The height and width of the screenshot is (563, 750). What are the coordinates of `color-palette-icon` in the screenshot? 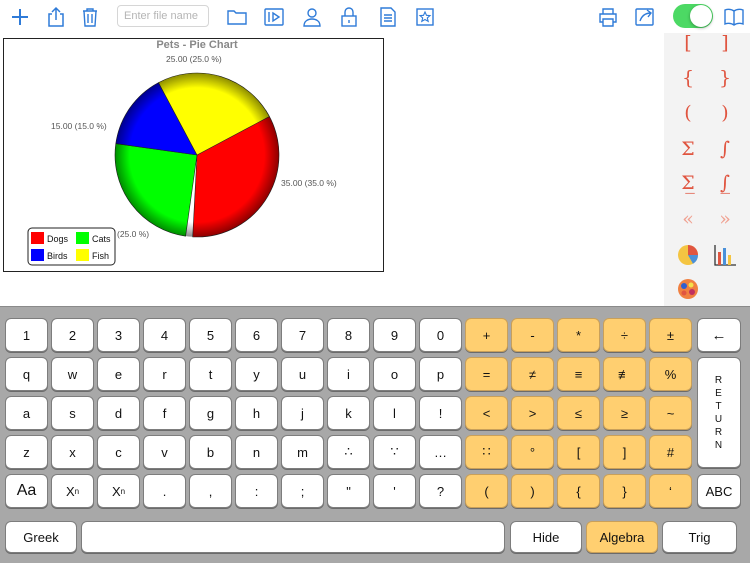 It's located at (688, 289).